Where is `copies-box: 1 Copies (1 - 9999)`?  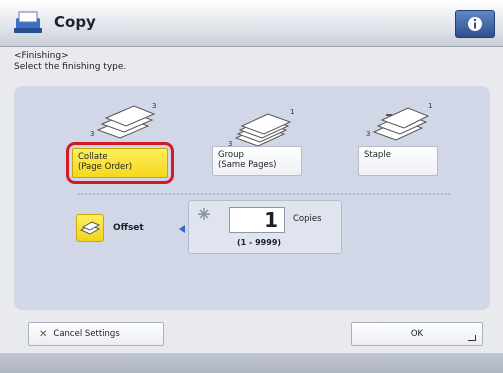 copies-box: 1 Copies (1 - 9999) is located at coordinates (265, 227).